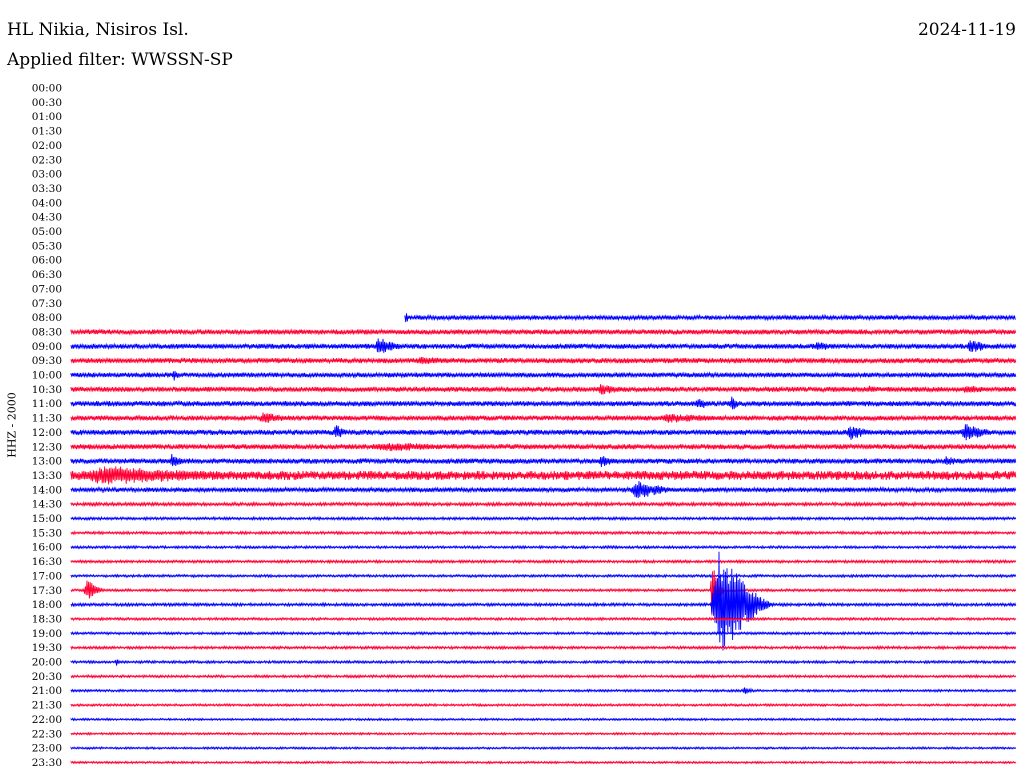 The width and height of the screenshot is (1024, 780). What do you see at coordinates (47, 619) in the screenshot?
I see `row-time-label: 18:30` at bounding box center [47, 619].